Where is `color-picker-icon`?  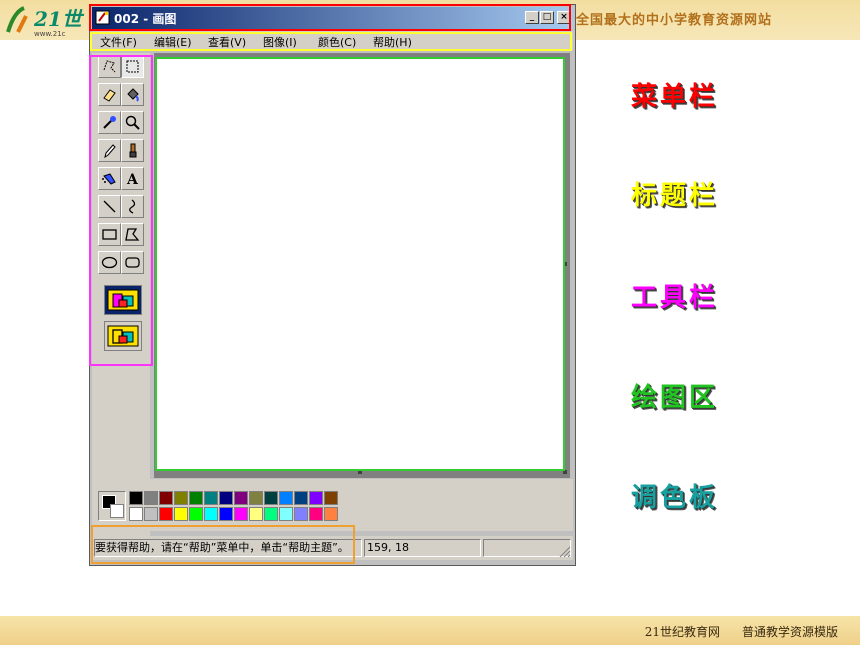
color-picker-icon is located at coordinates (109, 122).